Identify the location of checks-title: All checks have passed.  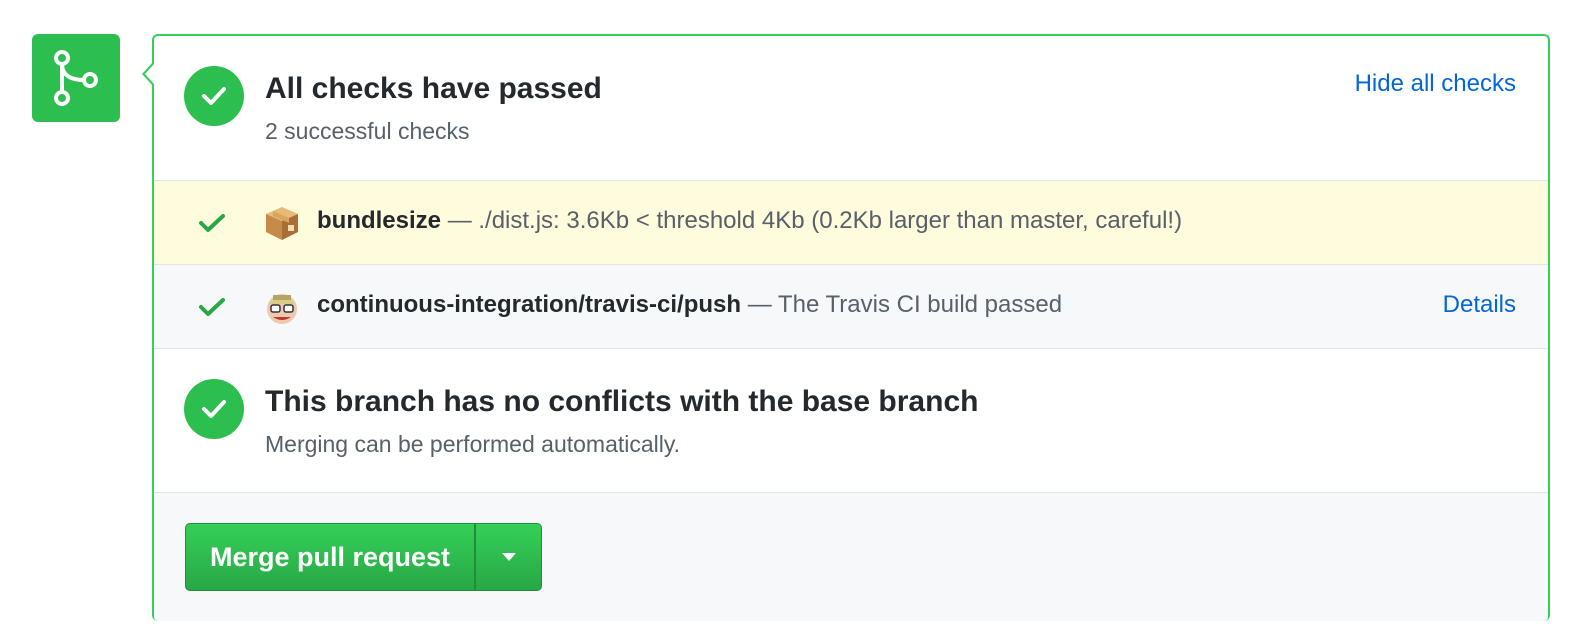
(433, 88).